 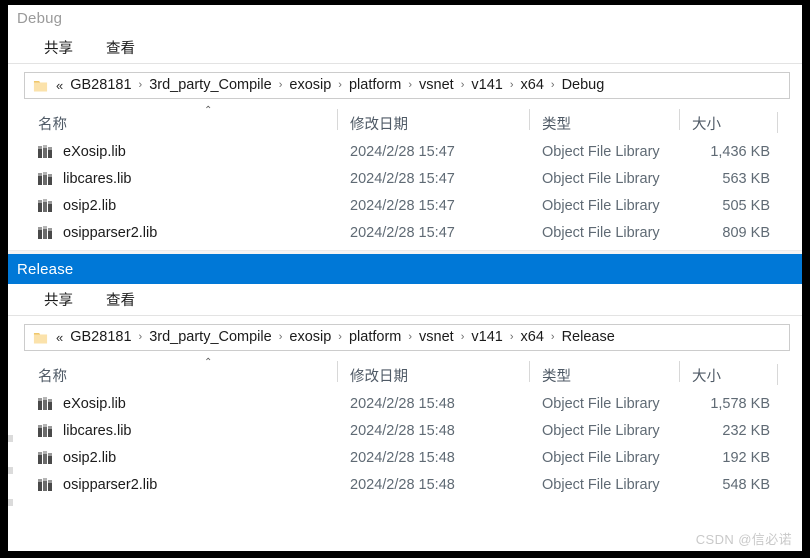 What do you see at coordinates (746, 484) in the screenshot?
I see `file-size: 548 KB` at bounding box center [746, 484].